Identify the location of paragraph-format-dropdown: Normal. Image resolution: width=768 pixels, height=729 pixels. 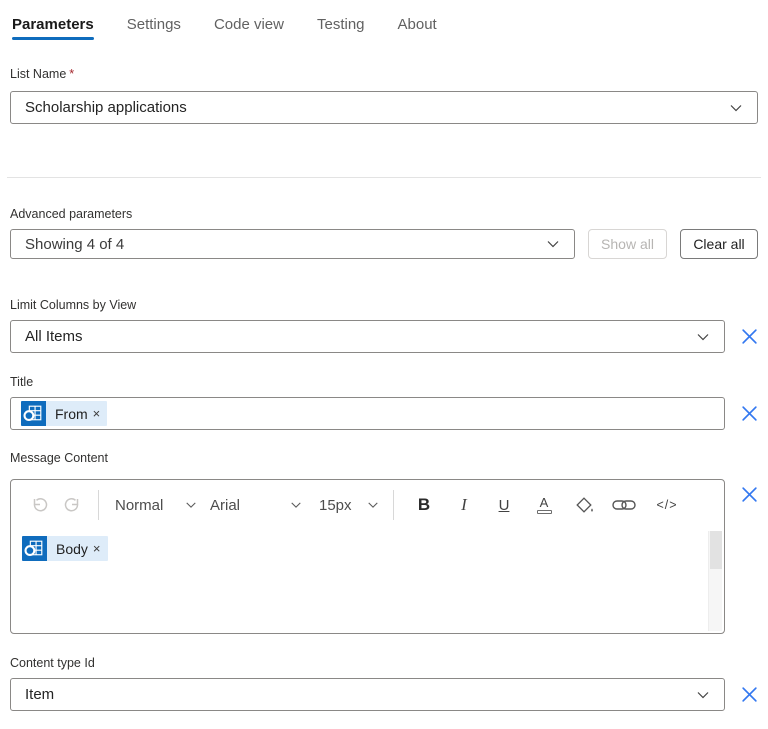
(156, 505).